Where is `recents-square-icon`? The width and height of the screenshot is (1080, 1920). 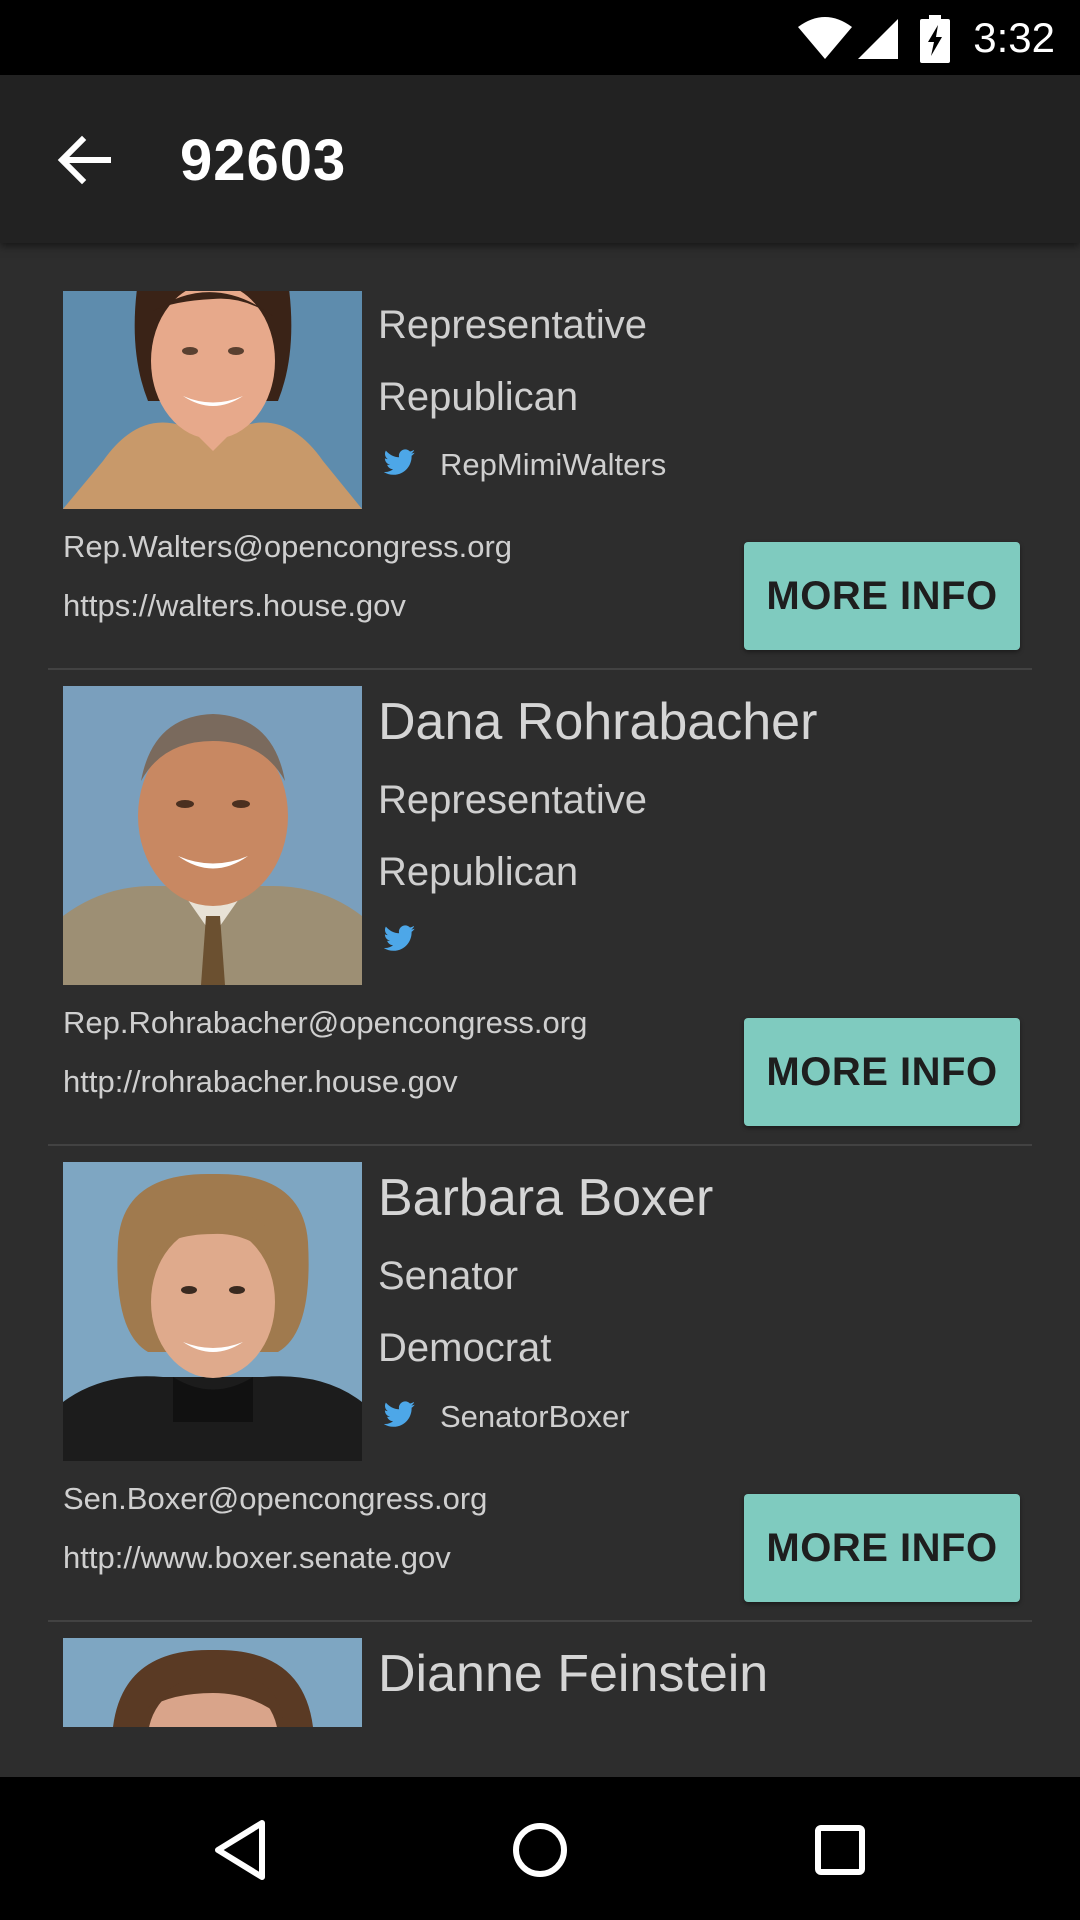 recents-square-icon is located at coordinates (840, 1850).